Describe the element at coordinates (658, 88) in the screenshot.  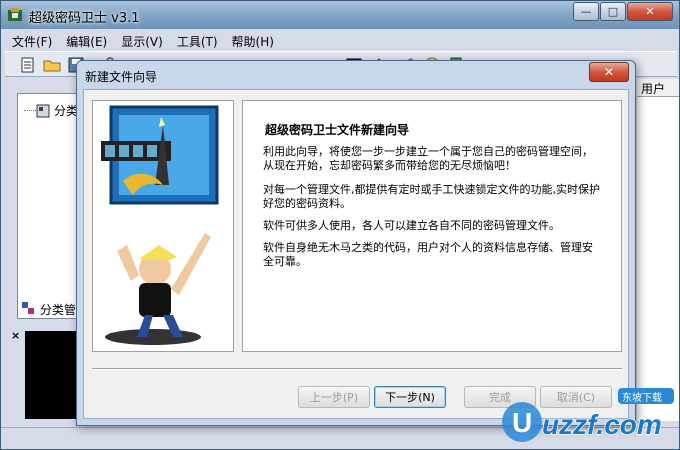
I see `column-header-user: 用户` at that location.